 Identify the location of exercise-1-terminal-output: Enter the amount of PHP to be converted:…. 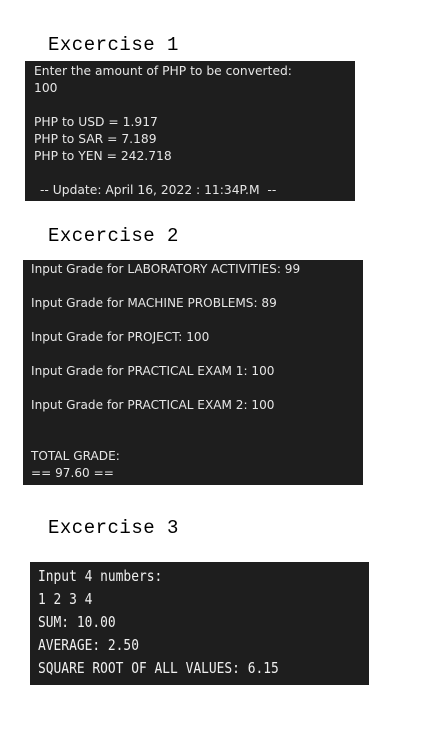
(190, 131).